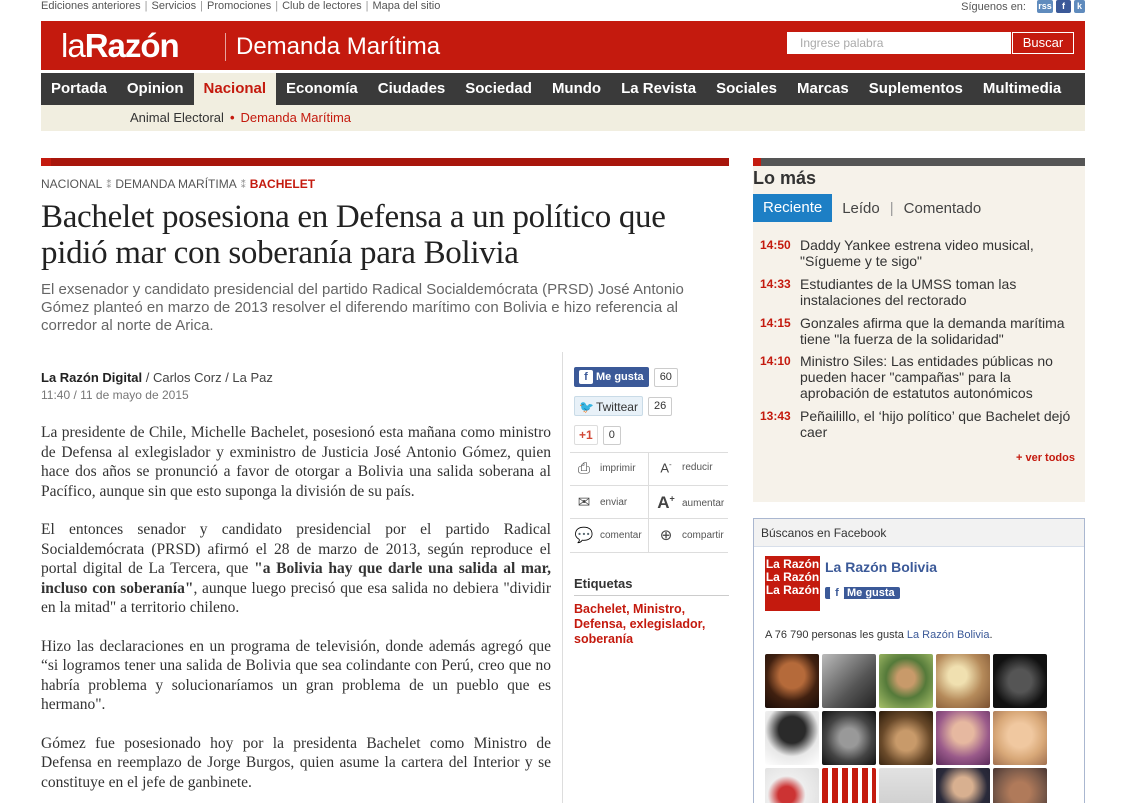 The height and width of the screenshot is (803, 1140). I want to click on most-tabs: Reciente Leído | Comentado, so click(919, 208).